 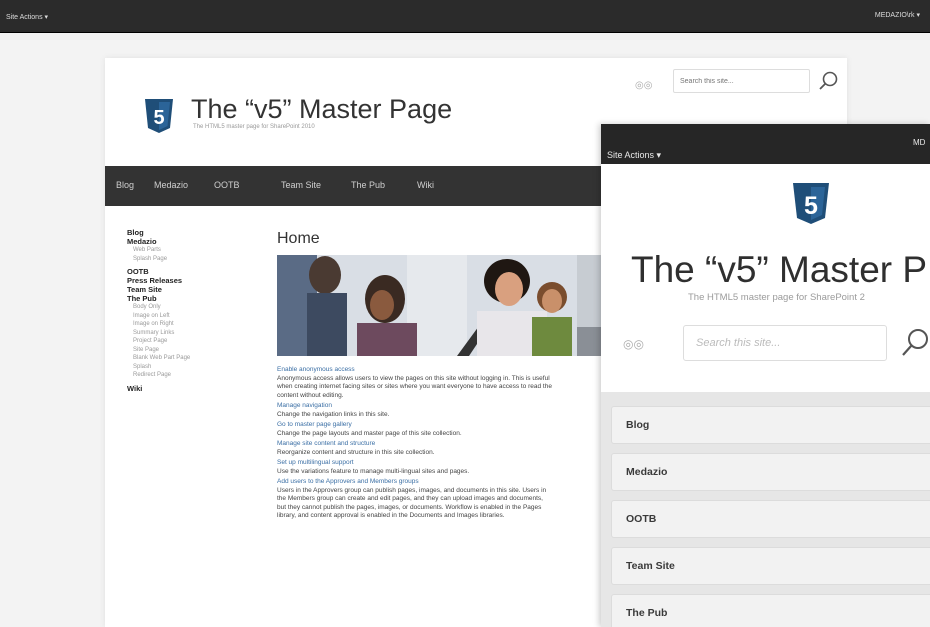 What do you see at coordinates (202, 289) in the screenshot?
I see `leftnav-team-site: Team Site` at bounding box center [202, 289].